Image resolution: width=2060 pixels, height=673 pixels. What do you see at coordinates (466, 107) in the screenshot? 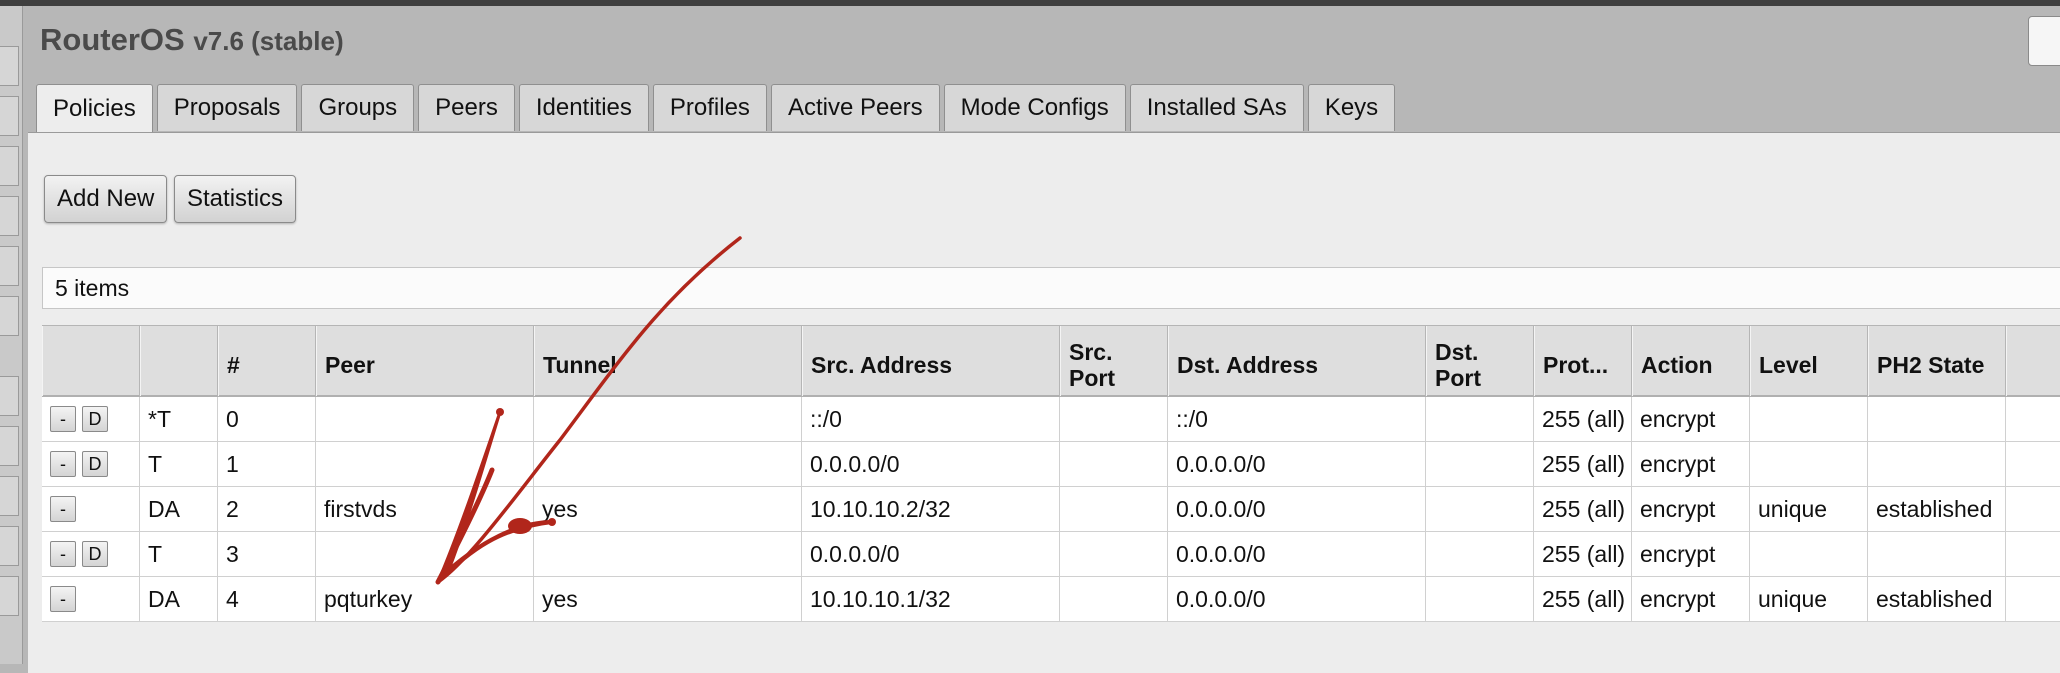
I see `tab-peers: Peers` at bounding box center [466, 107].